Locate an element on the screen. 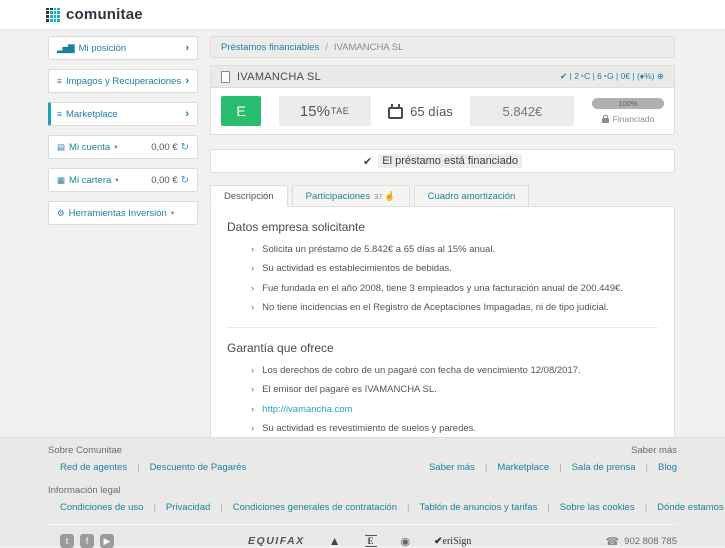 The height and width of the screenshot is (548, 725). loan-meta-icons: ✔ | 2◔C | 6◔G | 0€ | (♦%) ⊕ is located at coordinates (612, 76).